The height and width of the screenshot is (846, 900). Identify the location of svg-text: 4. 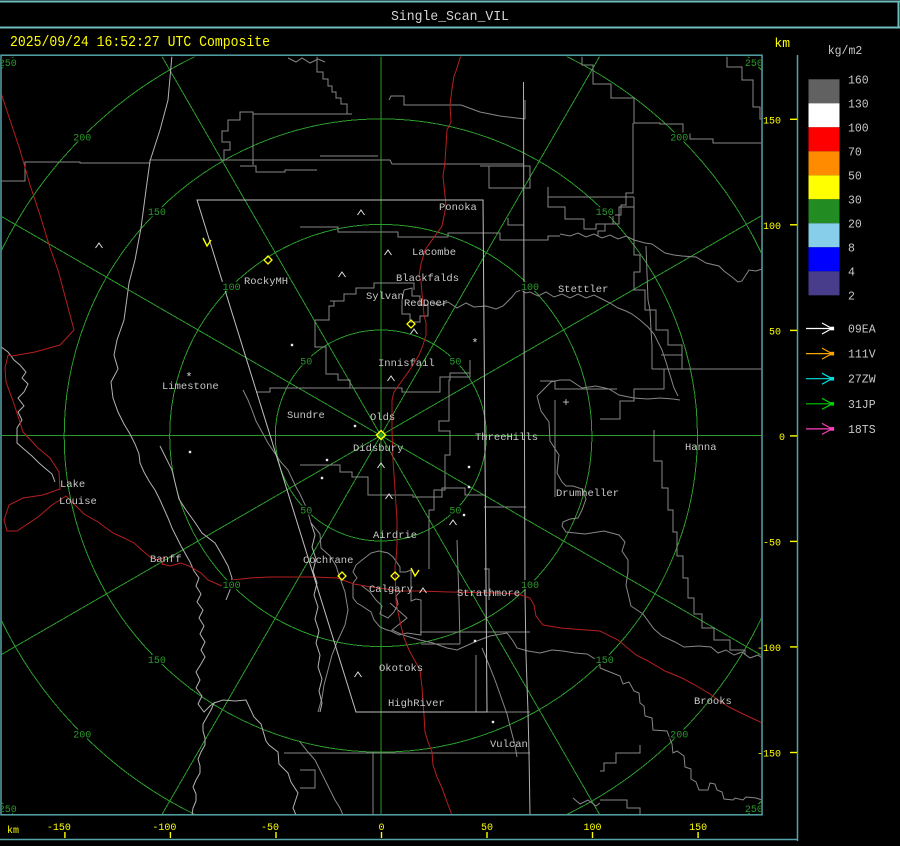
(851, 272).